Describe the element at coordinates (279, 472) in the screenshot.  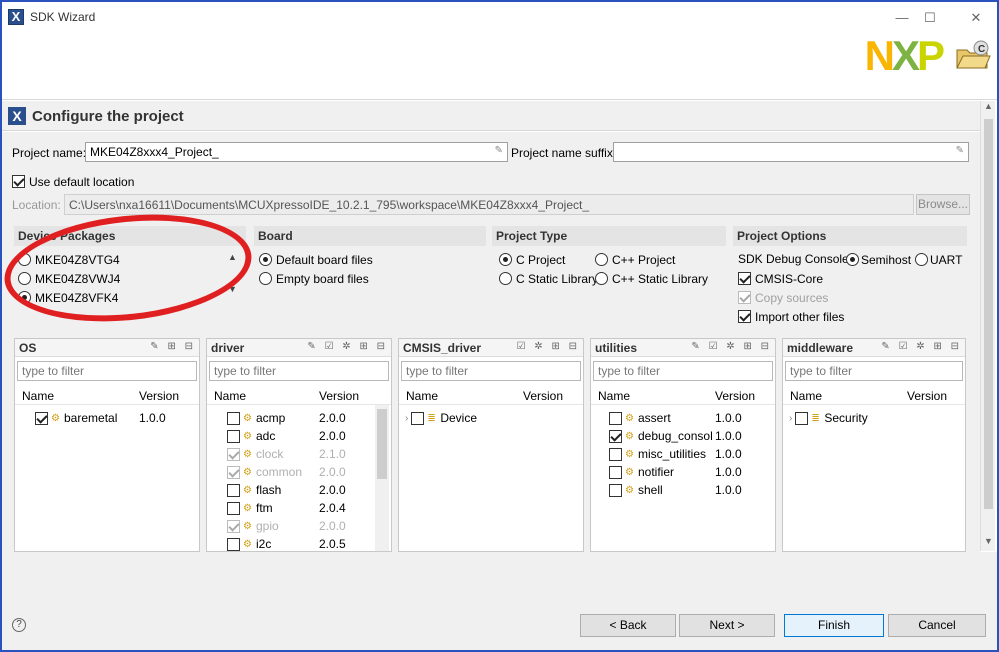
I see `item-name: common` at that location.